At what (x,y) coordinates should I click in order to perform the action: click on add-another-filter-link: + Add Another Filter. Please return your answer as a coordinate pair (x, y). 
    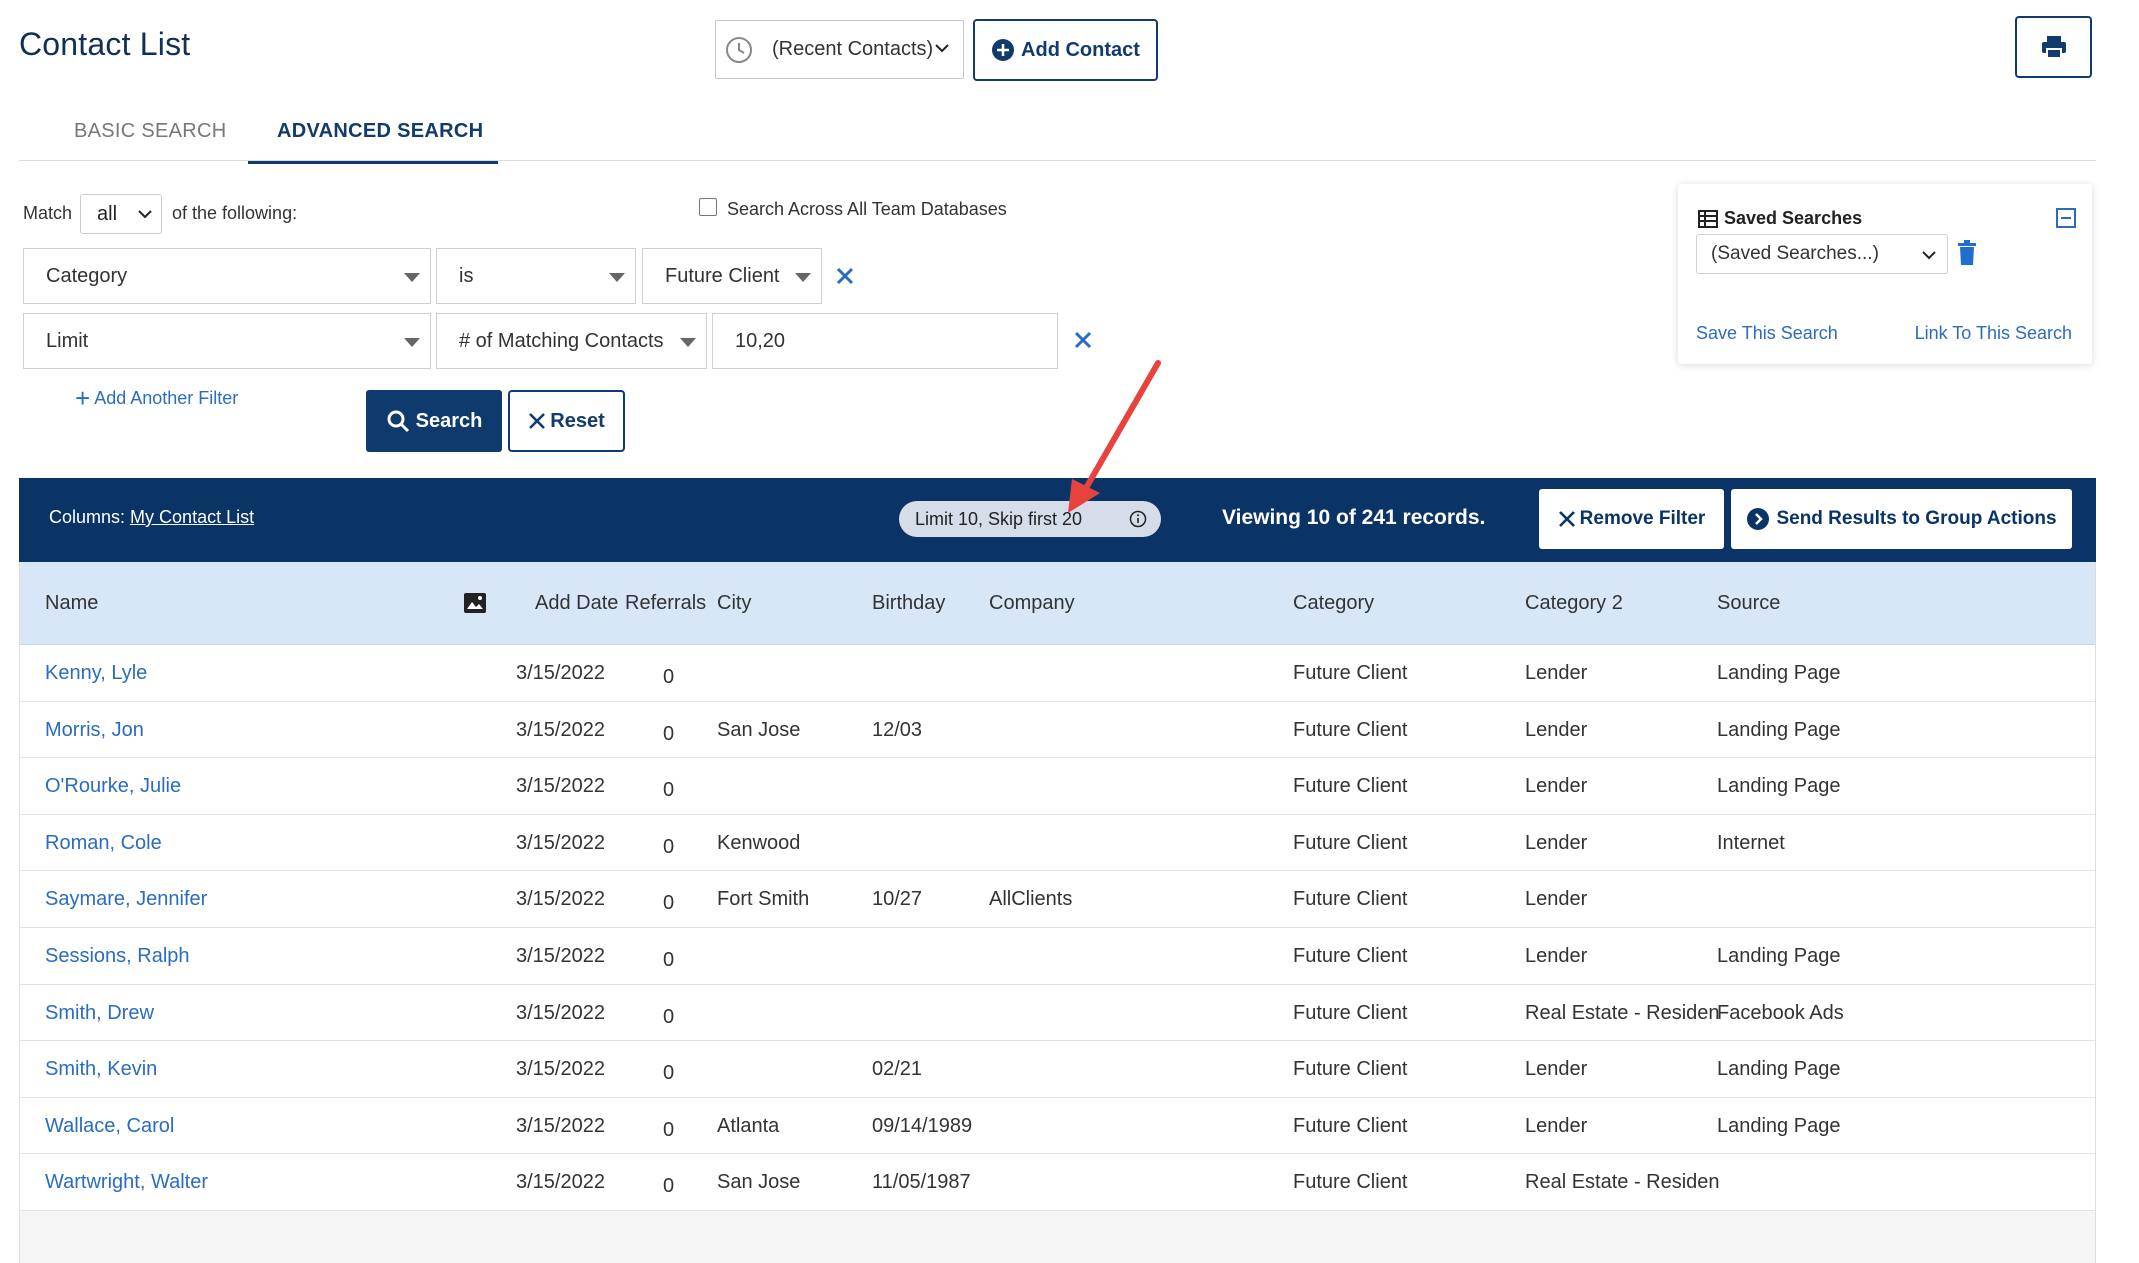
    Looking at the image, I should click on (156, 398).